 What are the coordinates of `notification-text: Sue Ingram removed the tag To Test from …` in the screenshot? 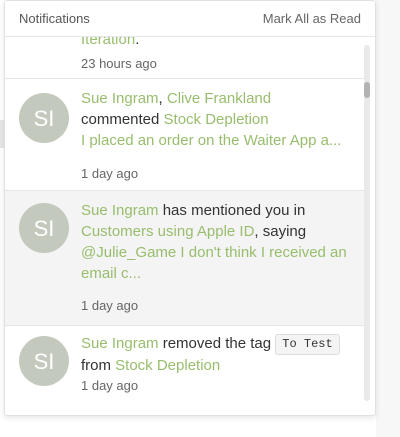 It's located at (222, 354).